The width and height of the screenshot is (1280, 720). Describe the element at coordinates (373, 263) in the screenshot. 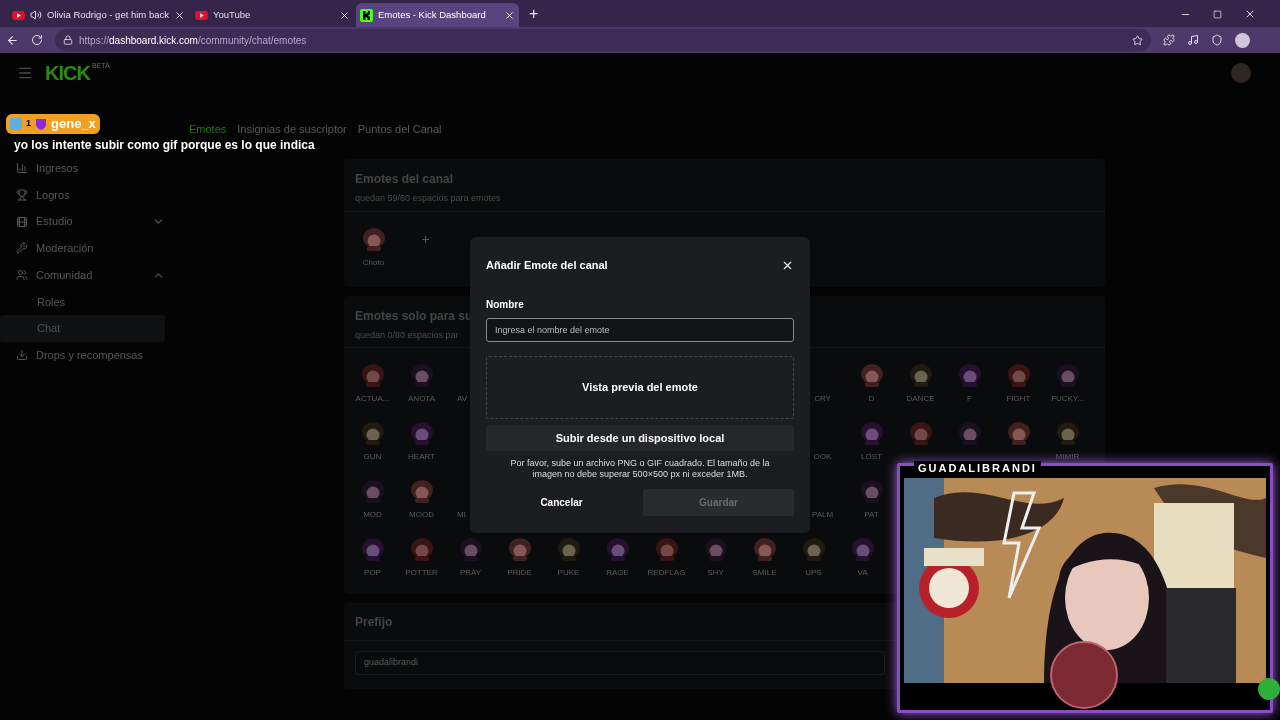

I see `emote-name: Choto` at that location.